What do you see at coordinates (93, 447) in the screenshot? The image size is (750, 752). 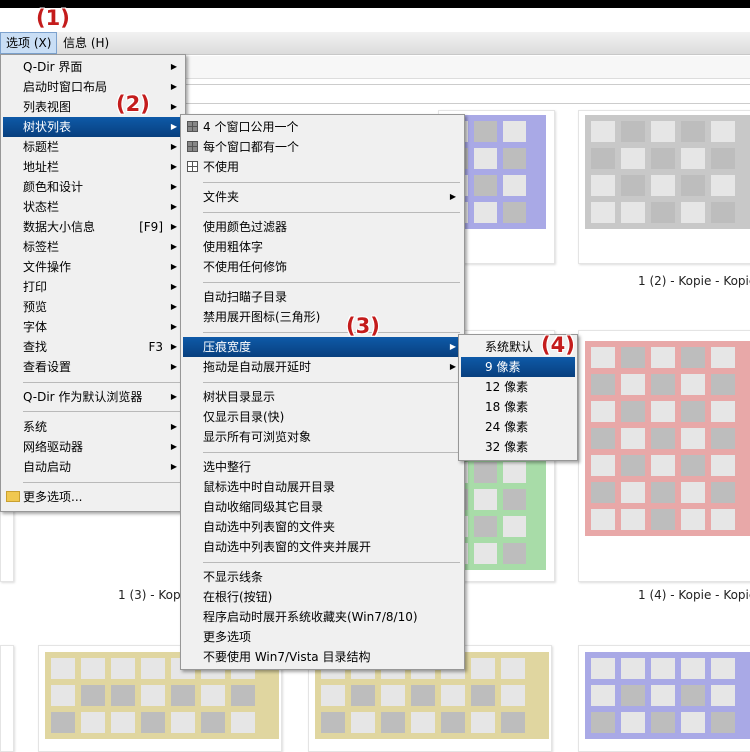 I see `menu-item-network-drives: 网络驱动器 ▶` at bounding box center [93, 447].